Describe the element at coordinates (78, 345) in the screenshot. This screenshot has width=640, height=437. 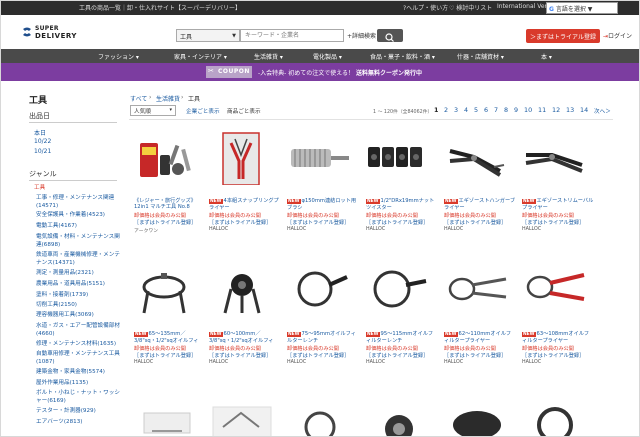
I see `genre-link: 修理・メンテナンス材料(1635)` at that location.